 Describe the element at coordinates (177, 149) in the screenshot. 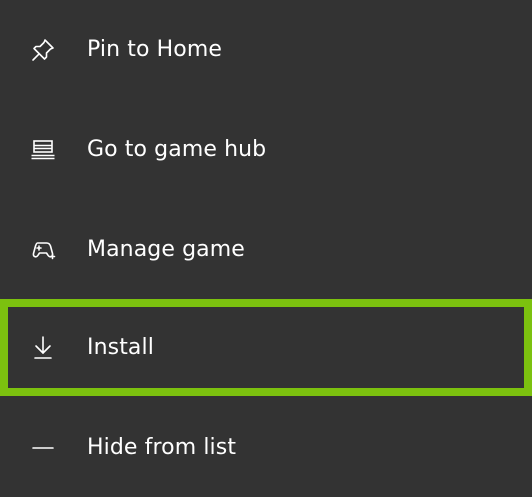

I see `menu-item-label: Go to game hub` at that location.